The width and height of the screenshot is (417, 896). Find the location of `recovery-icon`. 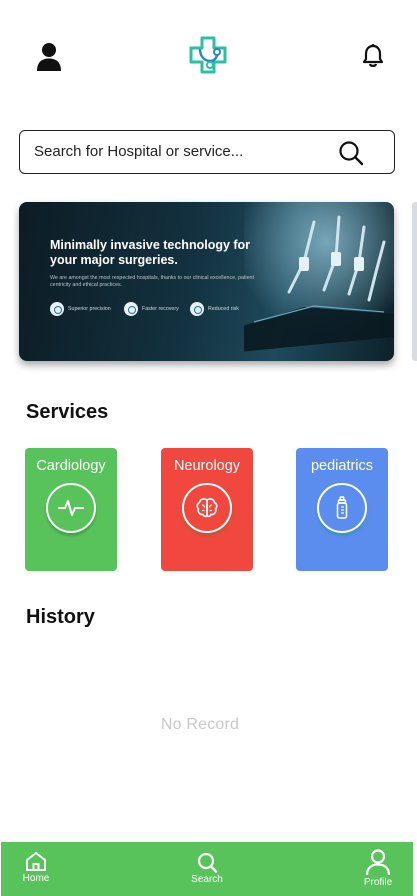

recovery-icon is located at coordinates (131, 309).